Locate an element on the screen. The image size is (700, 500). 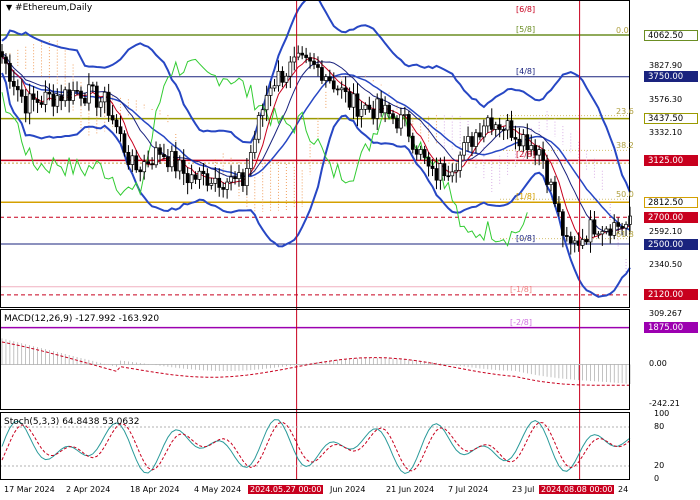
fibo-label: 0.0 is located at coordinates (622, 30).